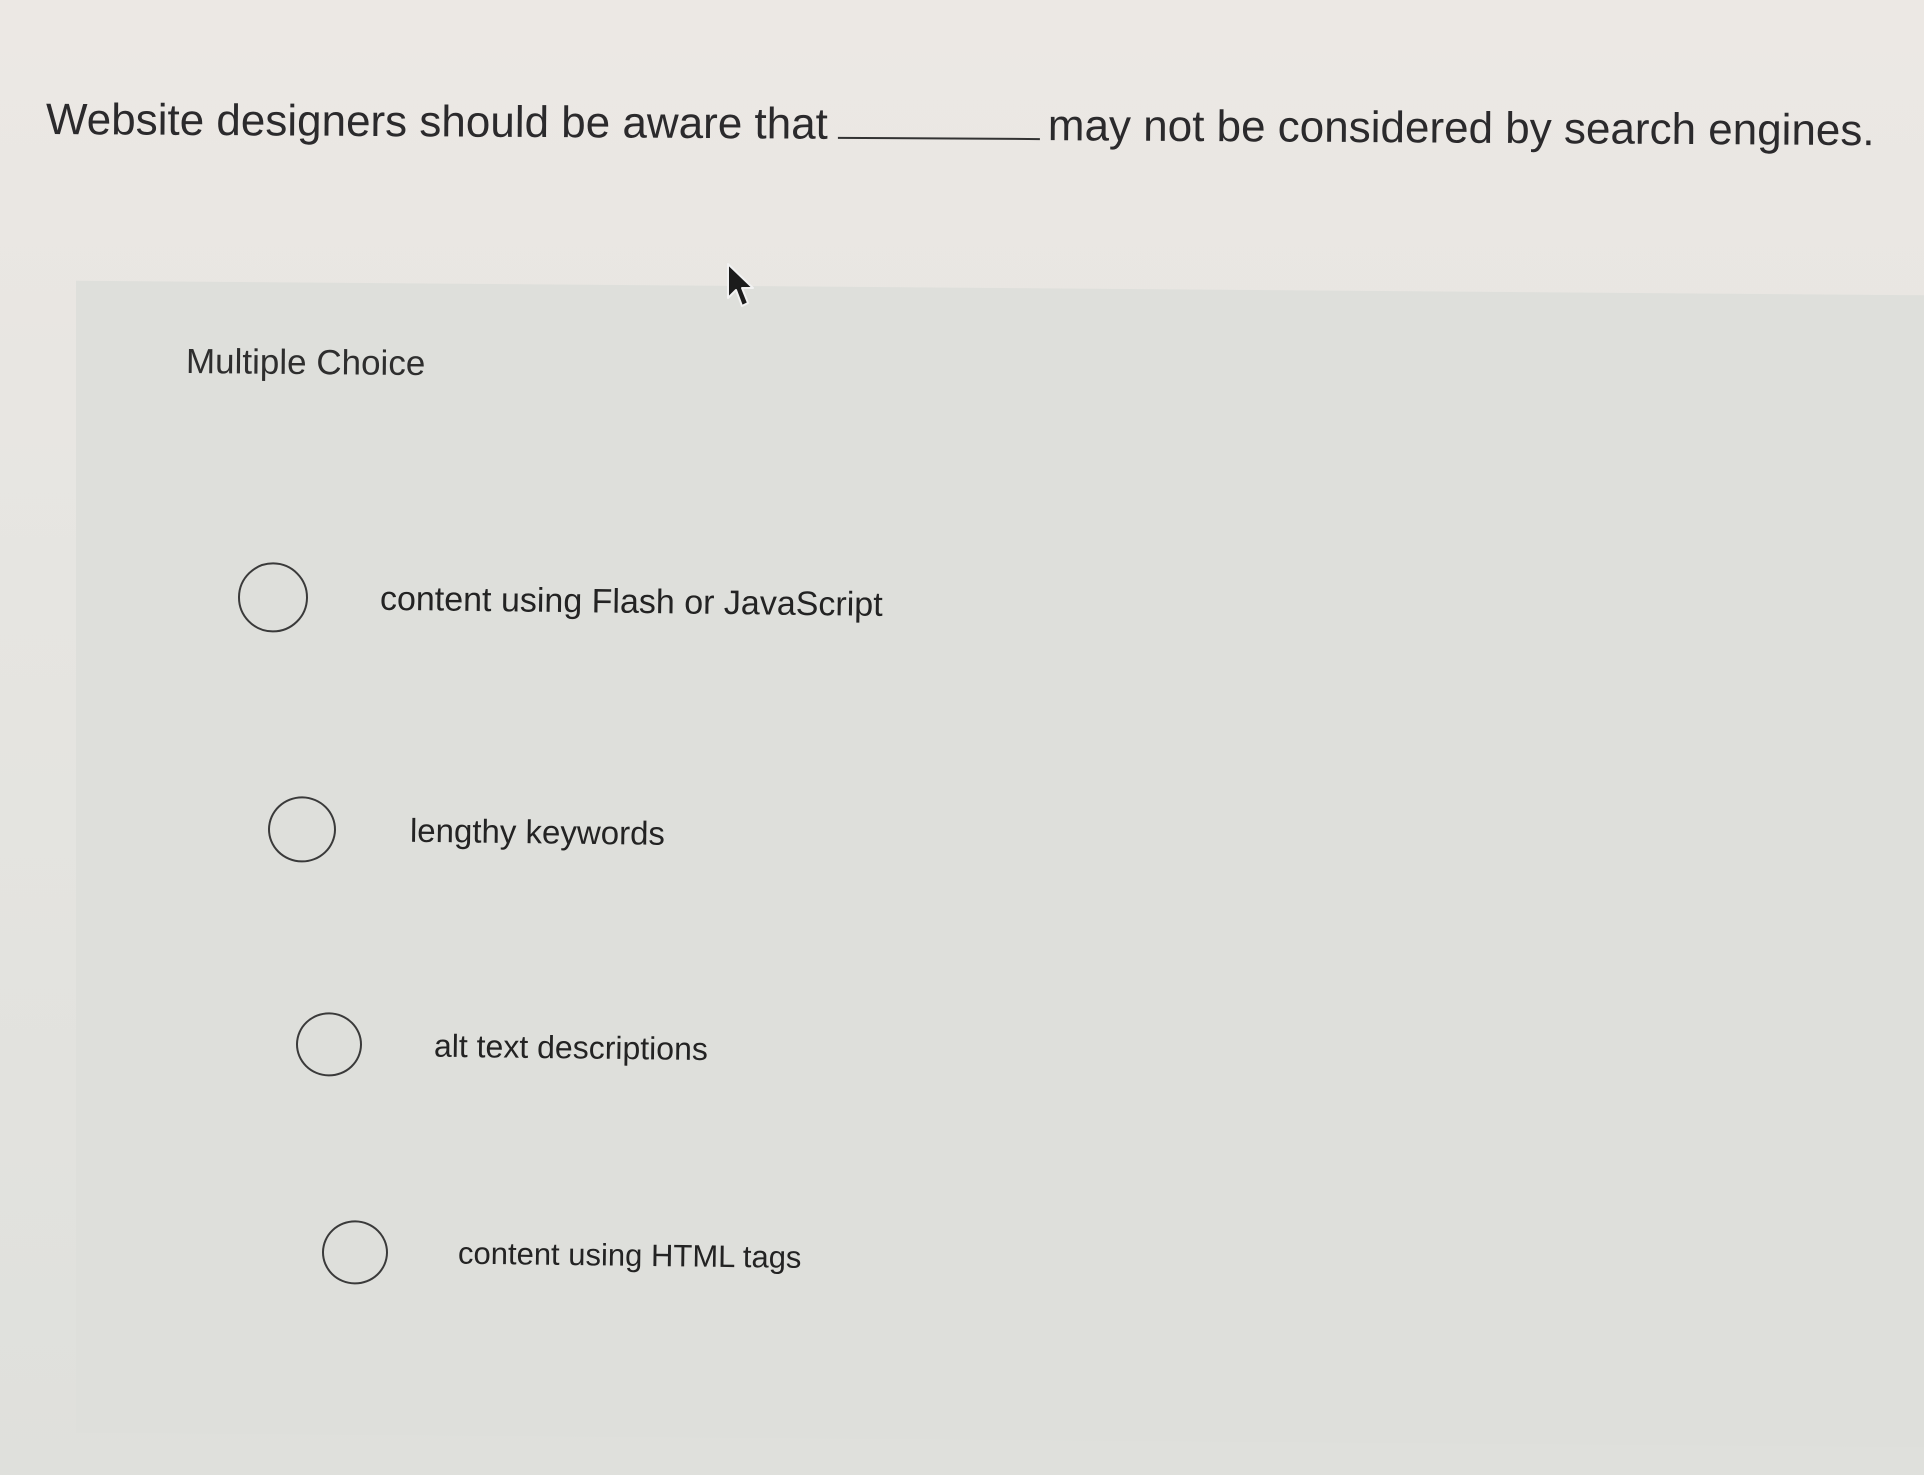 Image resolution: width=1924 pixels, height=1475 pixels. I want to click on choice-label: content using Flash or JavaScript, so click(631, 601).